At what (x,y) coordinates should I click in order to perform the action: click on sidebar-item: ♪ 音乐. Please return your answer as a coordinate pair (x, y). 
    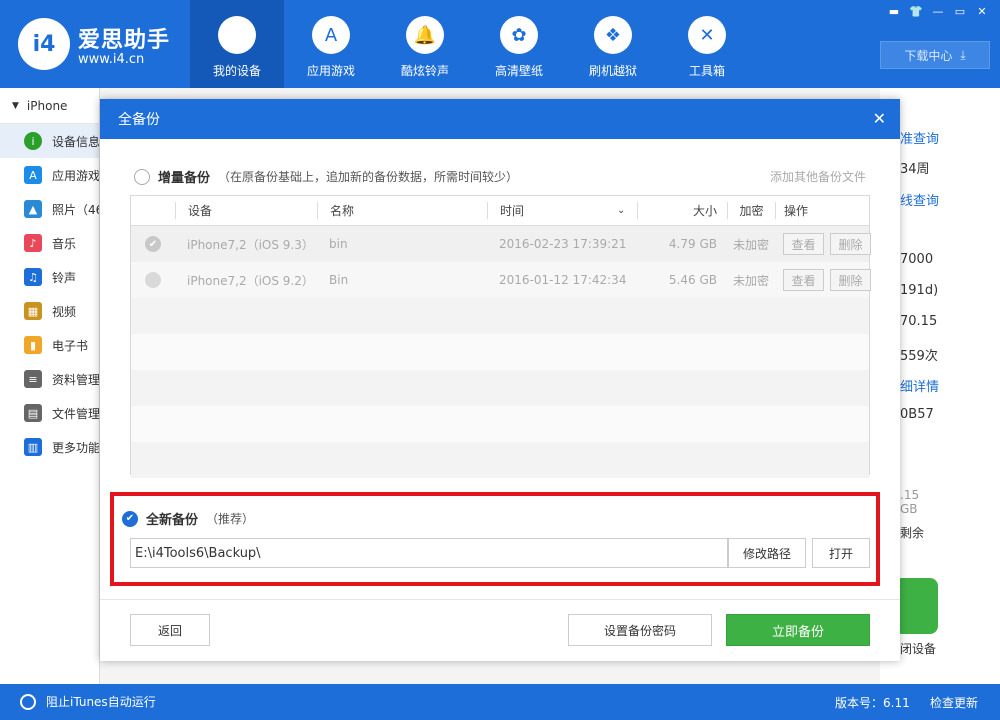
    Looking at the image, I should click on (49, 243).